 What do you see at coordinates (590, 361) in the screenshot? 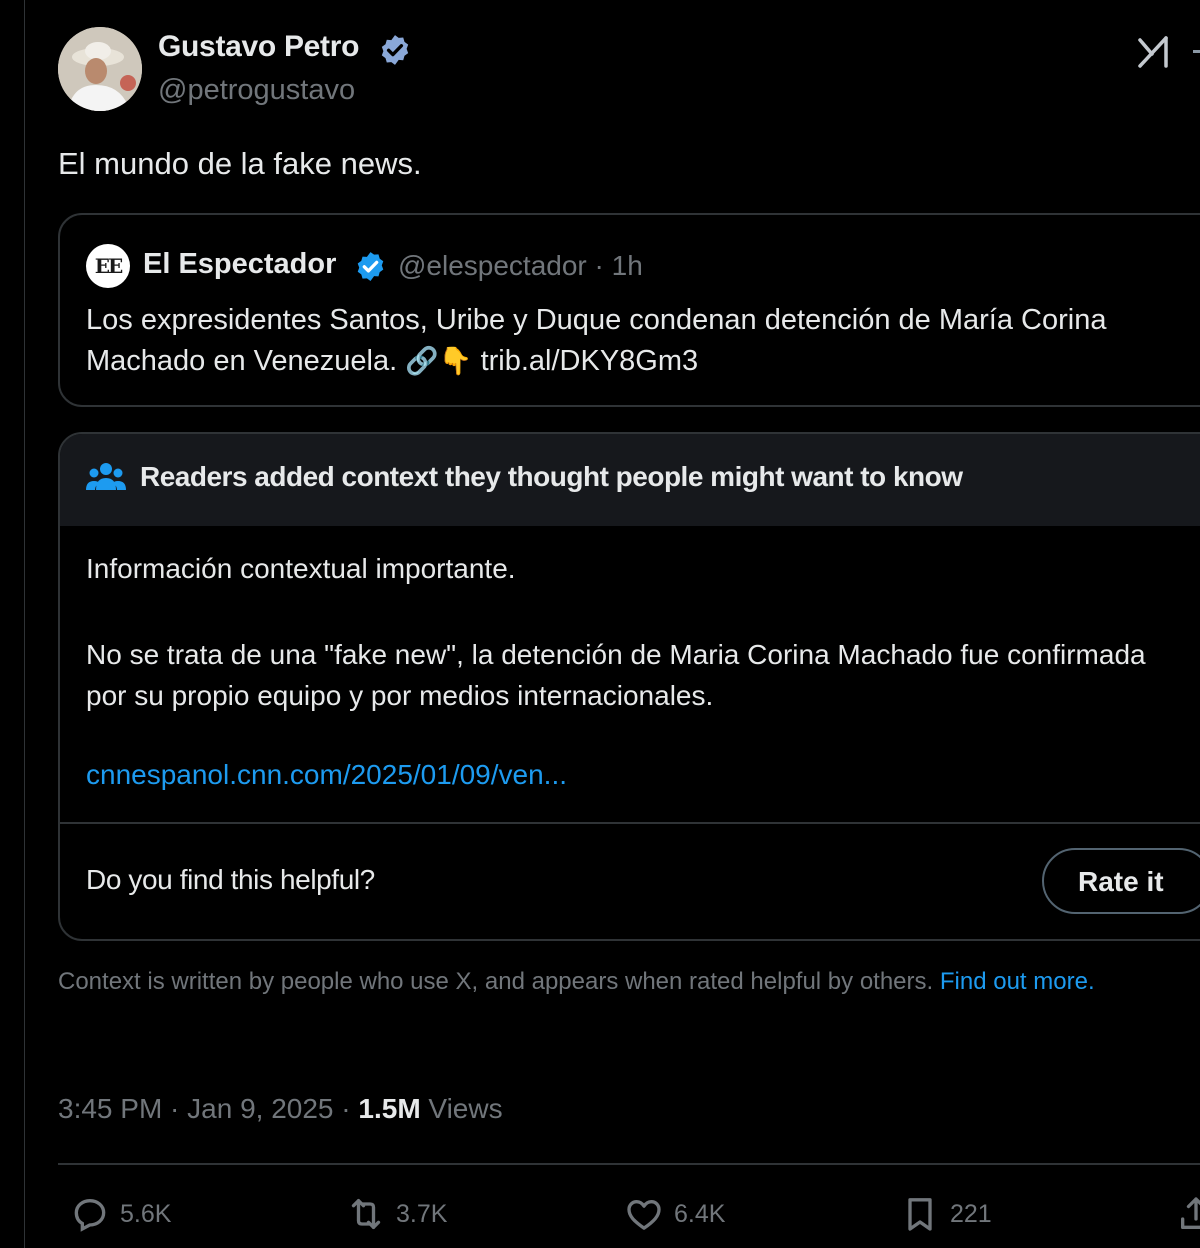
I see `quoted-link: trib.al/DKY8Gm3` at bounding box center [590, 361].